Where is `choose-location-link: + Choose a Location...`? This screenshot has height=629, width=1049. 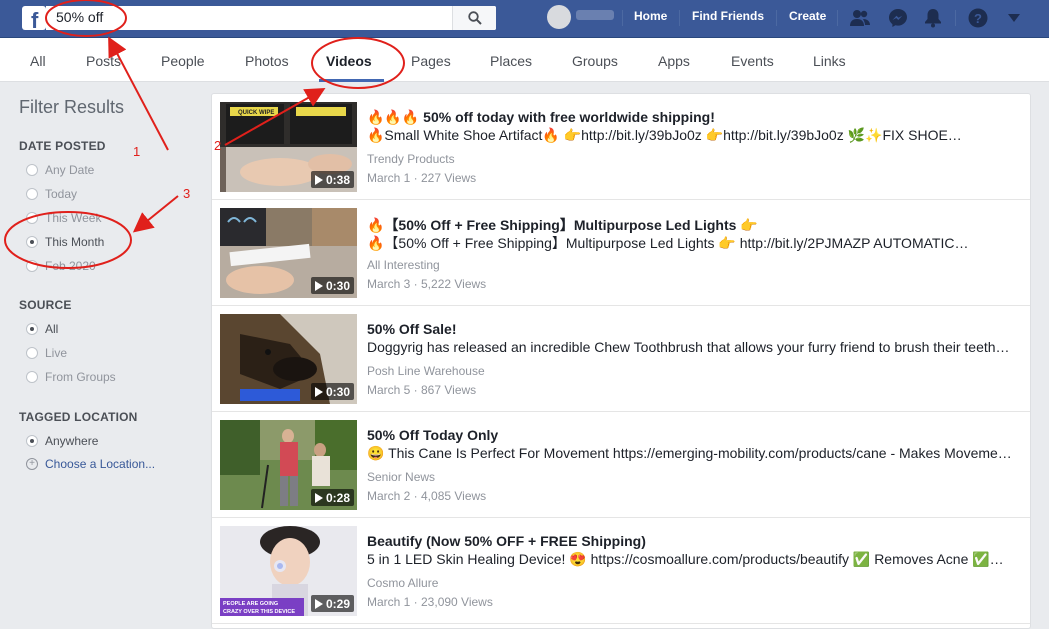
choose-location-link: + Choose a Location... is located at coordinates (90, 464).